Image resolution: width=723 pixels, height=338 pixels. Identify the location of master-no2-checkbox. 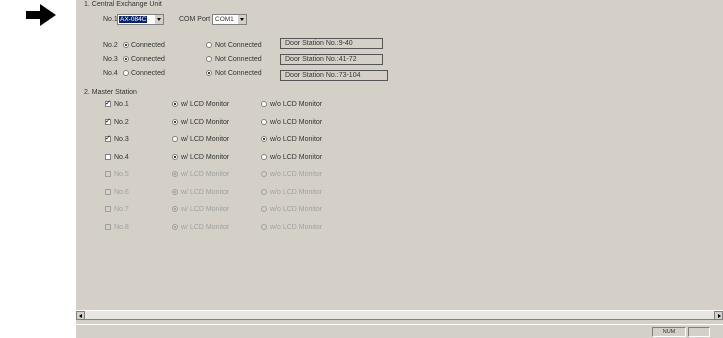
(108, 121).